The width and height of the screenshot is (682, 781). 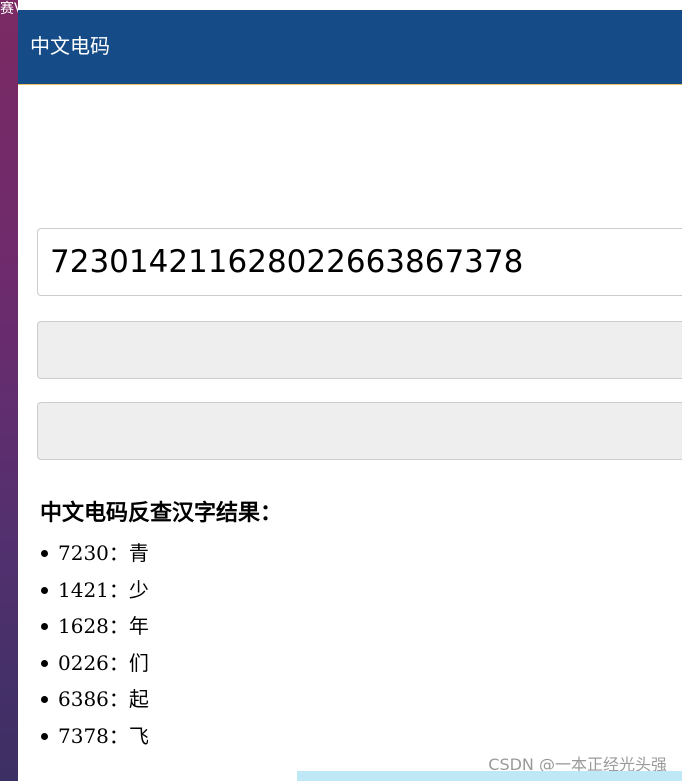 I want to click on tertiary-input, so click(x=359, y=431).